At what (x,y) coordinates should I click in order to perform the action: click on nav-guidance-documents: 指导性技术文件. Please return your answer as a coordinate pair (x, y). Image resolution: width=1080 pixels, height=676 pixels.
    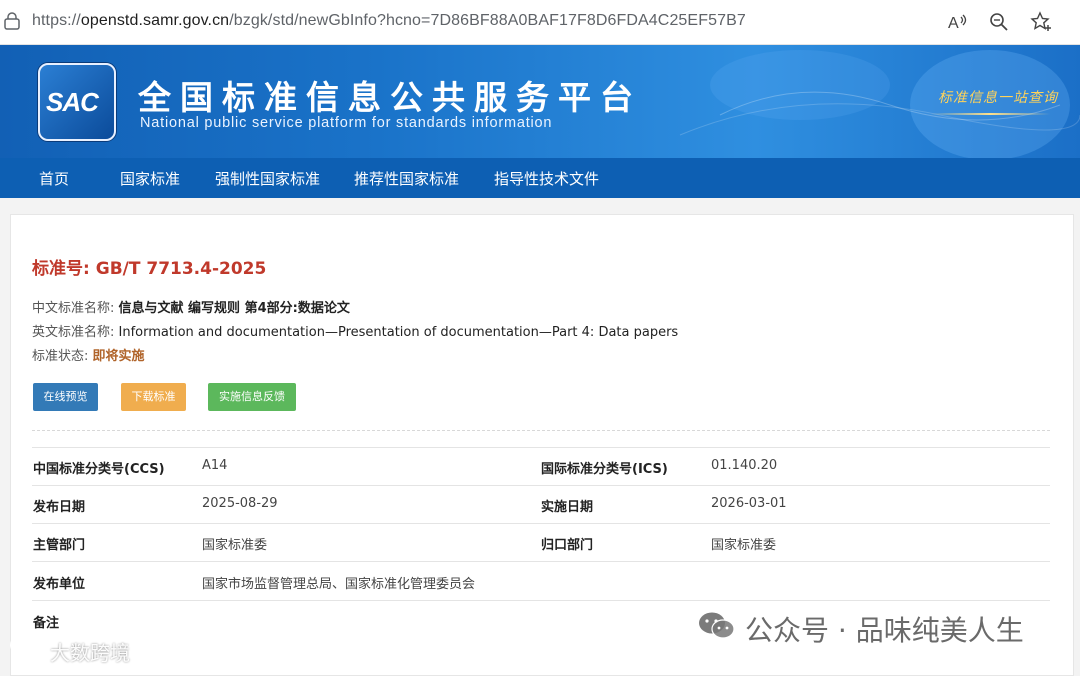
    Looking at the image, I should click on (546, 178).